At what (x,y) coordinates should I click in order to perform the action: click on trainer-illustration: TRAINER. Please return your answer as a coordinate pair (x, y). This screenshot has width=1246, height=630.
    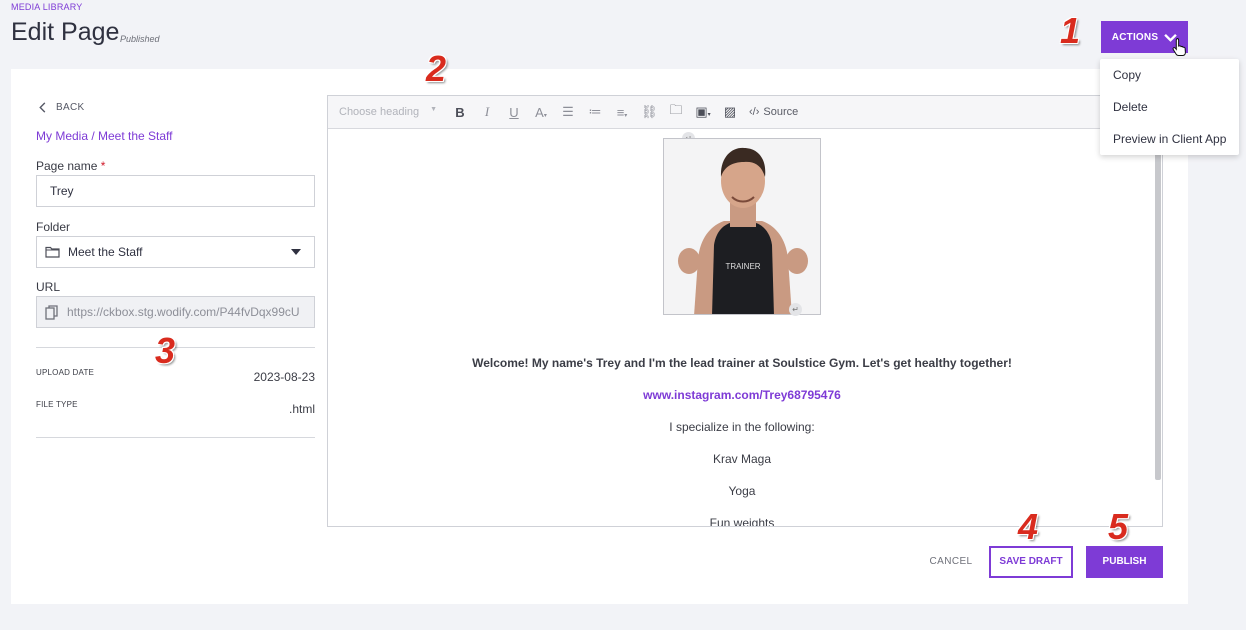
    Looking at the image, I should click on (742, 226).